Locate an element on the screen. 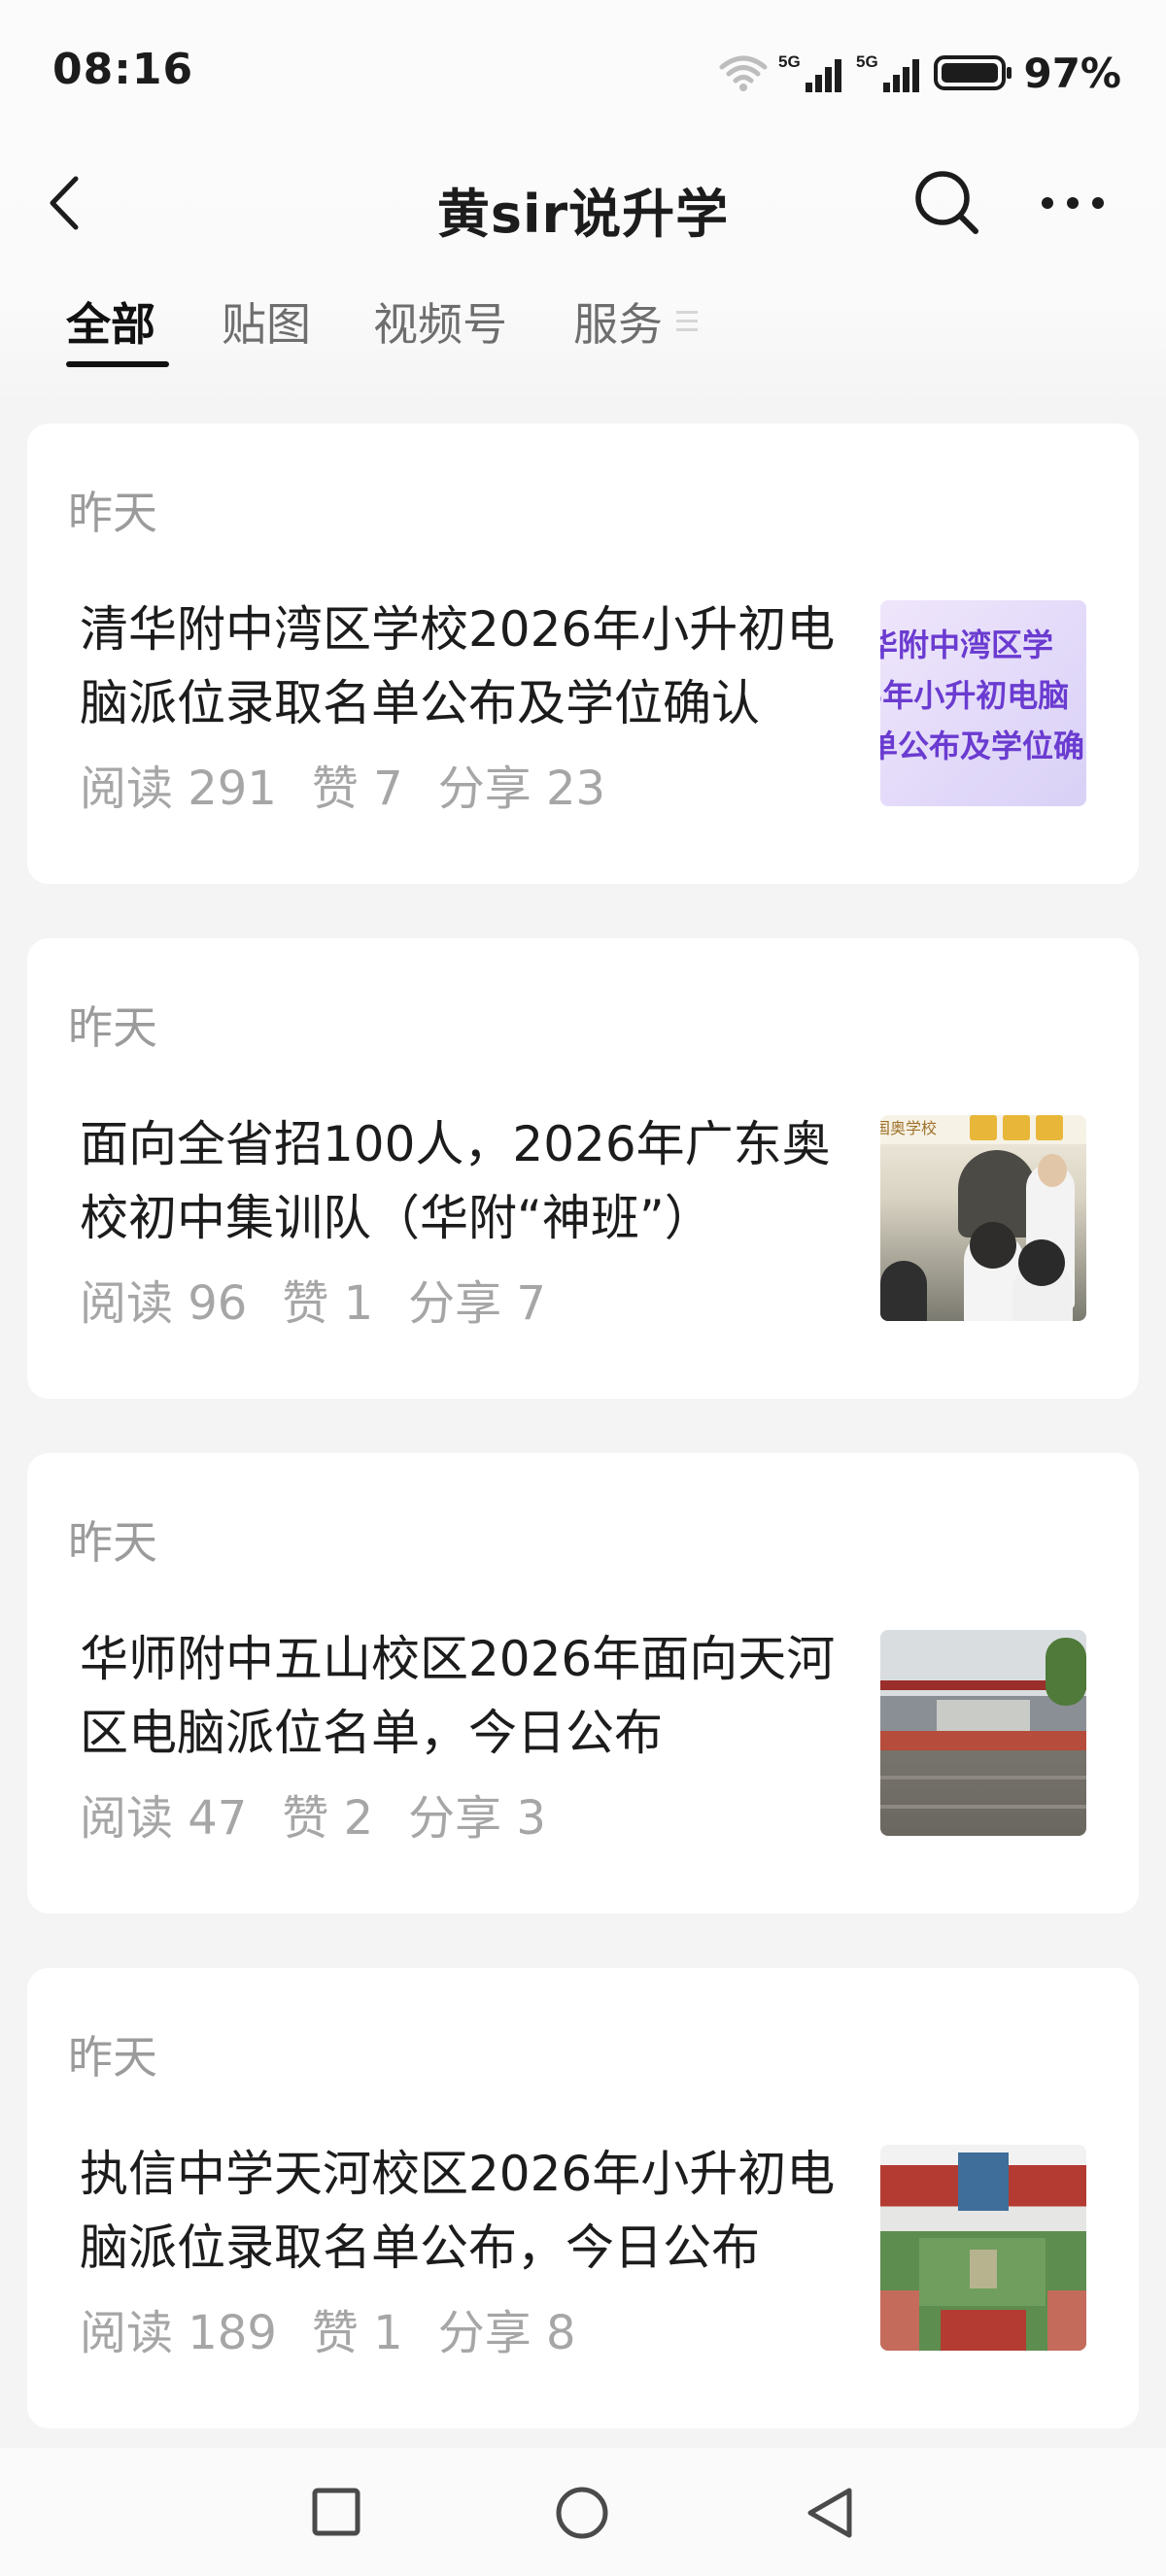 The width and height of the screenshot is (1166, 2576). status-bar: 08:16 5G 5G 97% is located at coordinates (583, 73).